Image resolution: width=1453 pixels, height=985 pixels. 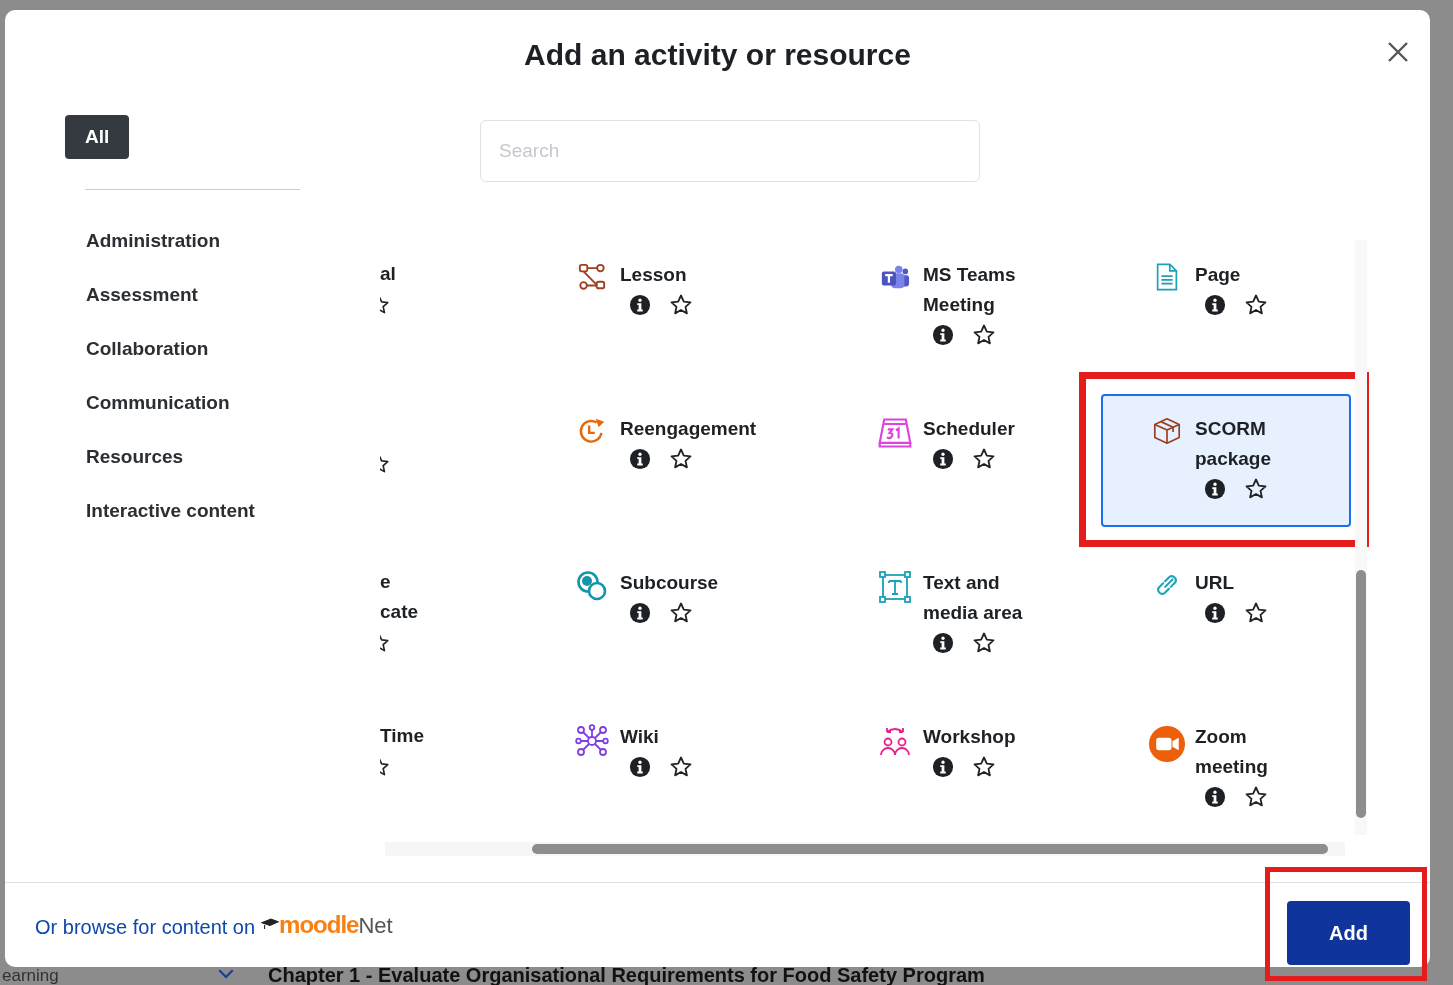 I want to click on activity-card: Wiki, so click(x=677, y=768).